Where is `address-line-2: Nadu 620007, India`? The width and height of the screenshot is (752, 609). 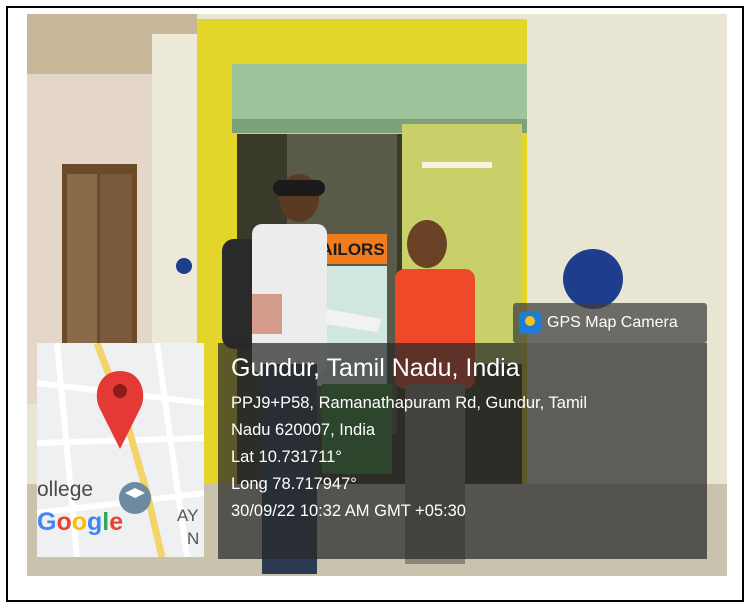
address-line-2: Nadu 620007, India is located at coordinates (303, 430).